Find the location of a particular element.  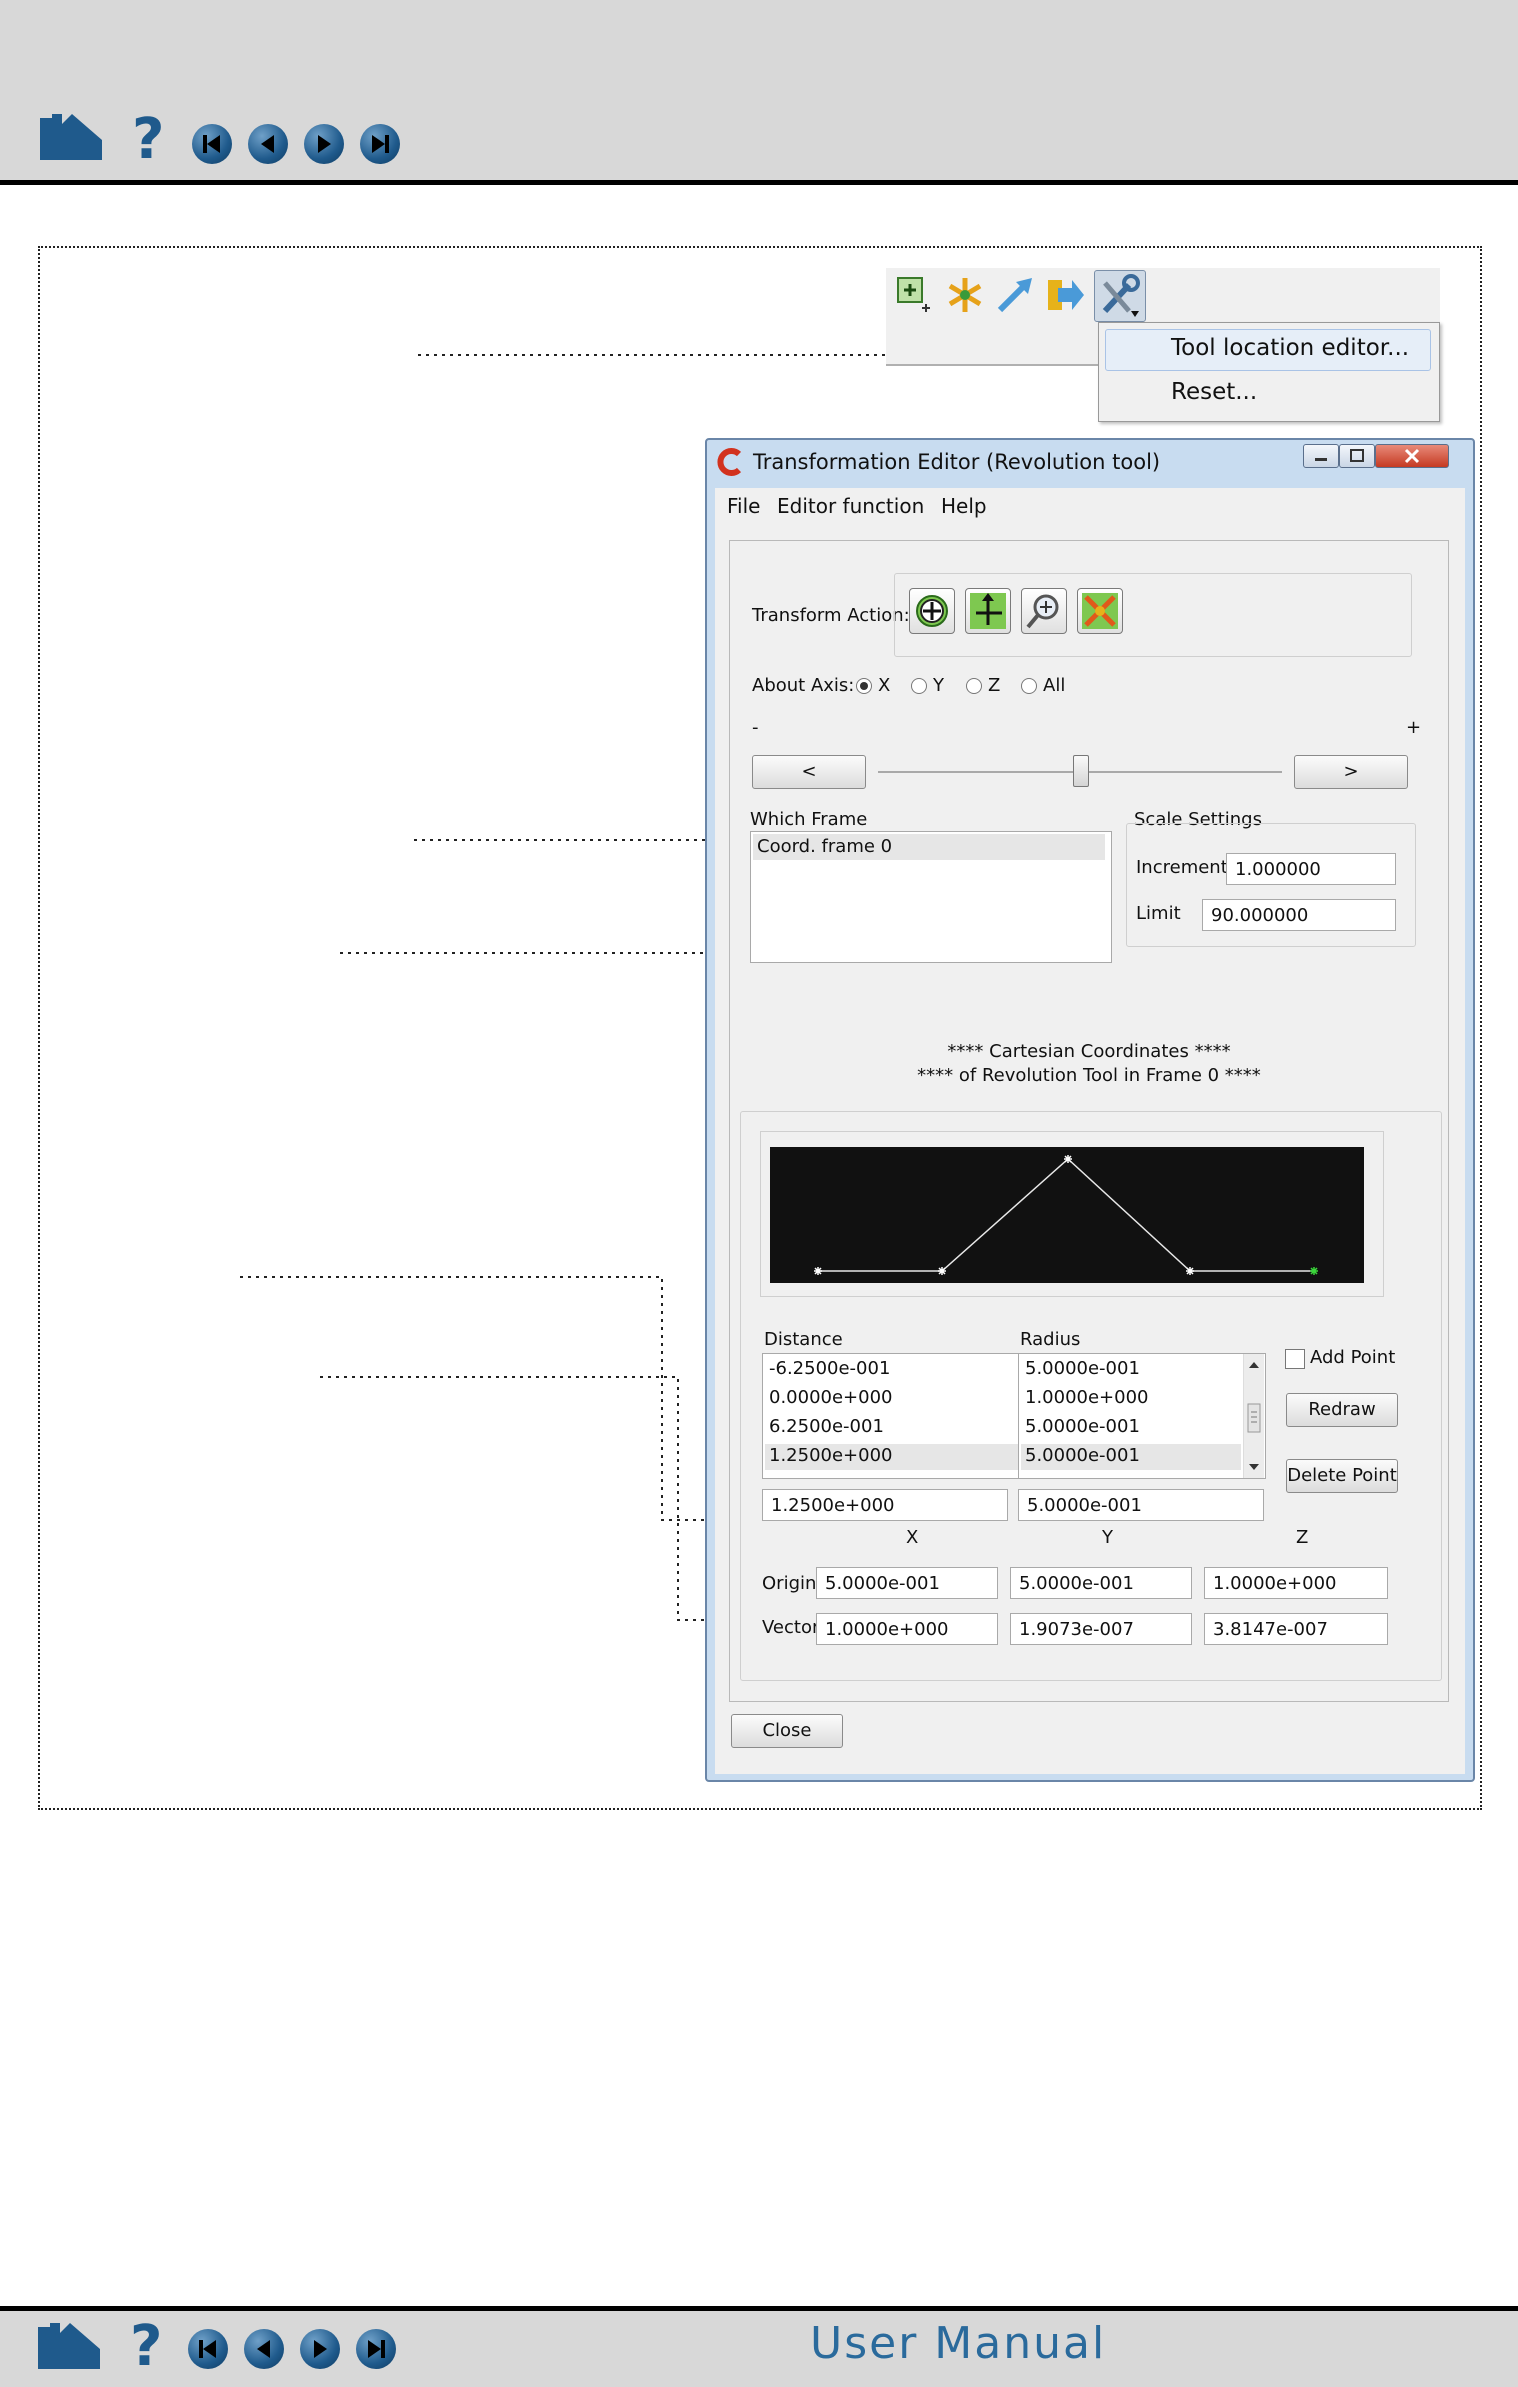

close-button: Close is located at coordinates (787, 1731).